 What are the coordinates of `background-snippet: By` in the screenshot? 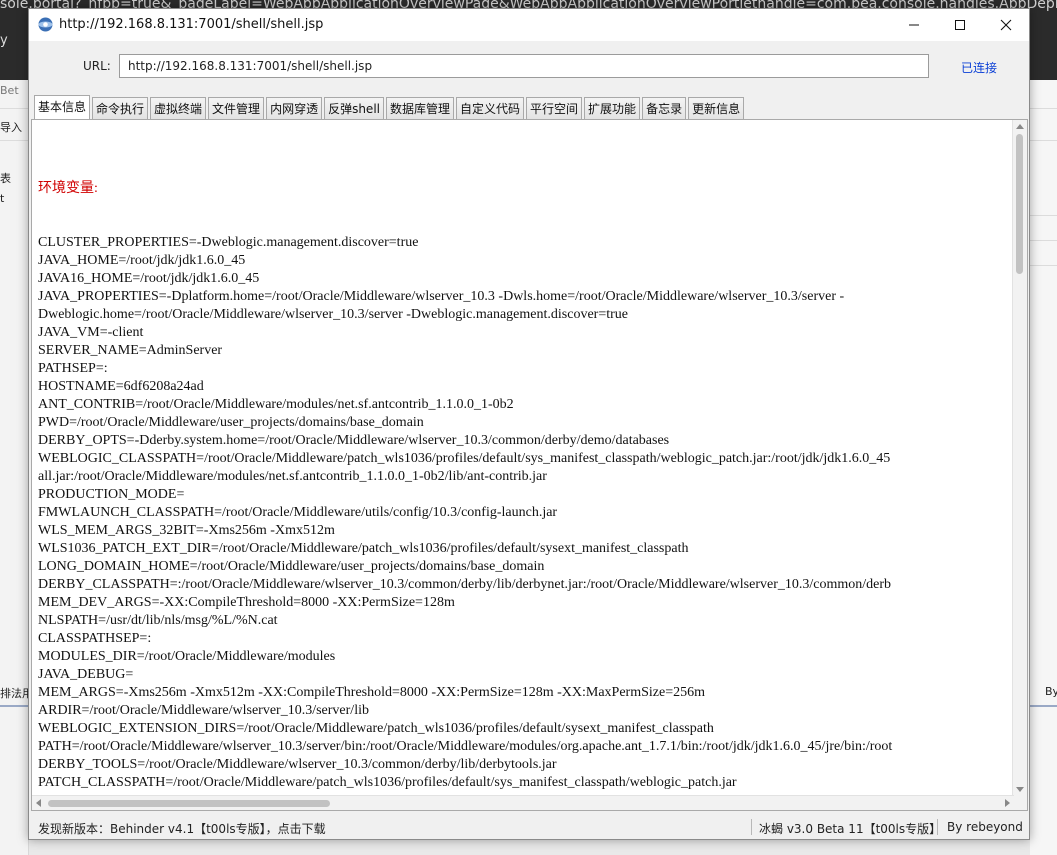 It's located at (1051, 691).